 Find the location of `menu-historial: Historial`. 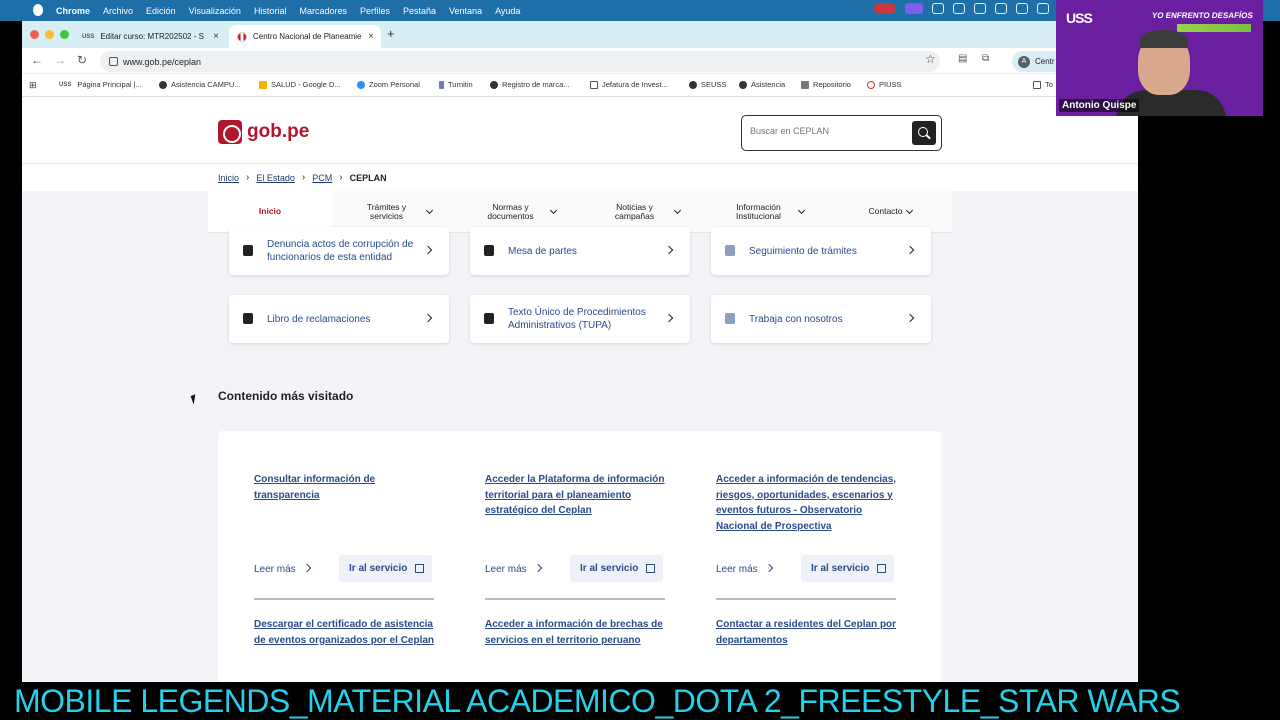

menu-historial: Historial is located at coordinates (270, 11).